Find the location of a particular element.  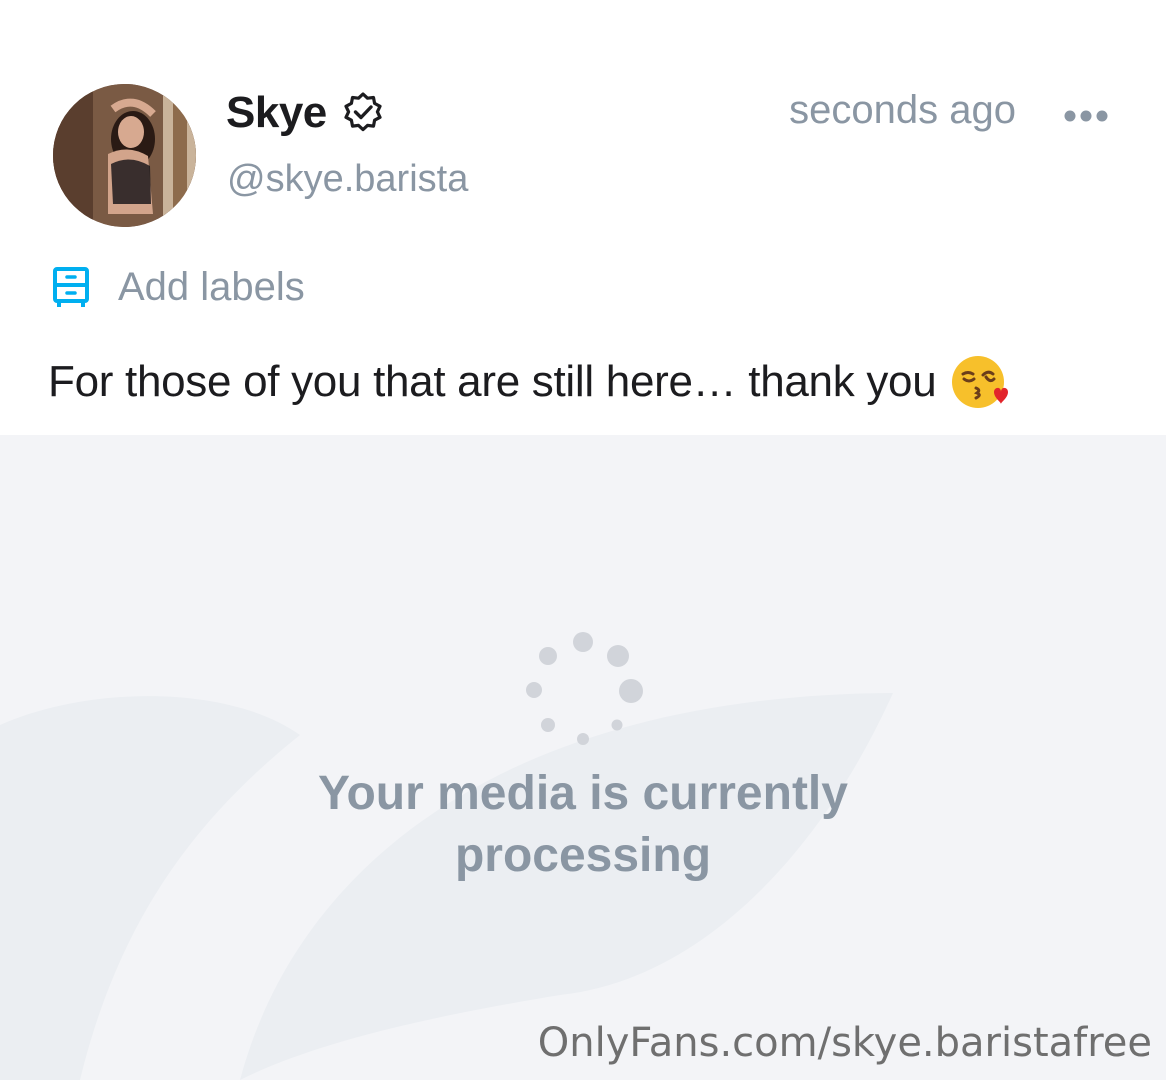

loading-spinner-icon is located at coordinates (584, 688).